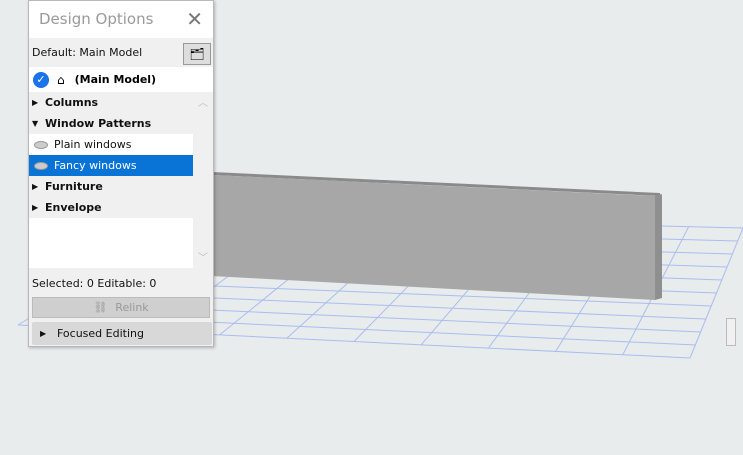 The image size is (743, 455). I want to click on group-furniture: ▶ Furniture, so click(111, 186).